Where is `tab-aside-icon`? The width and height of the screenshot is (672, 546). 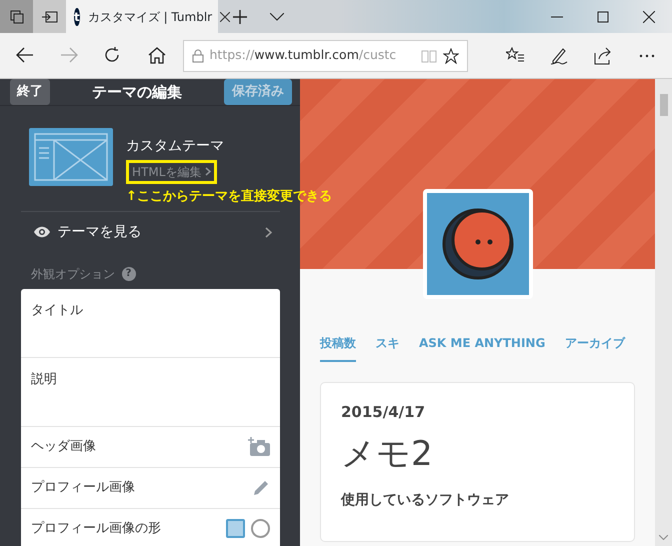 tab-aside-icon is located at coordinates (50, 16).